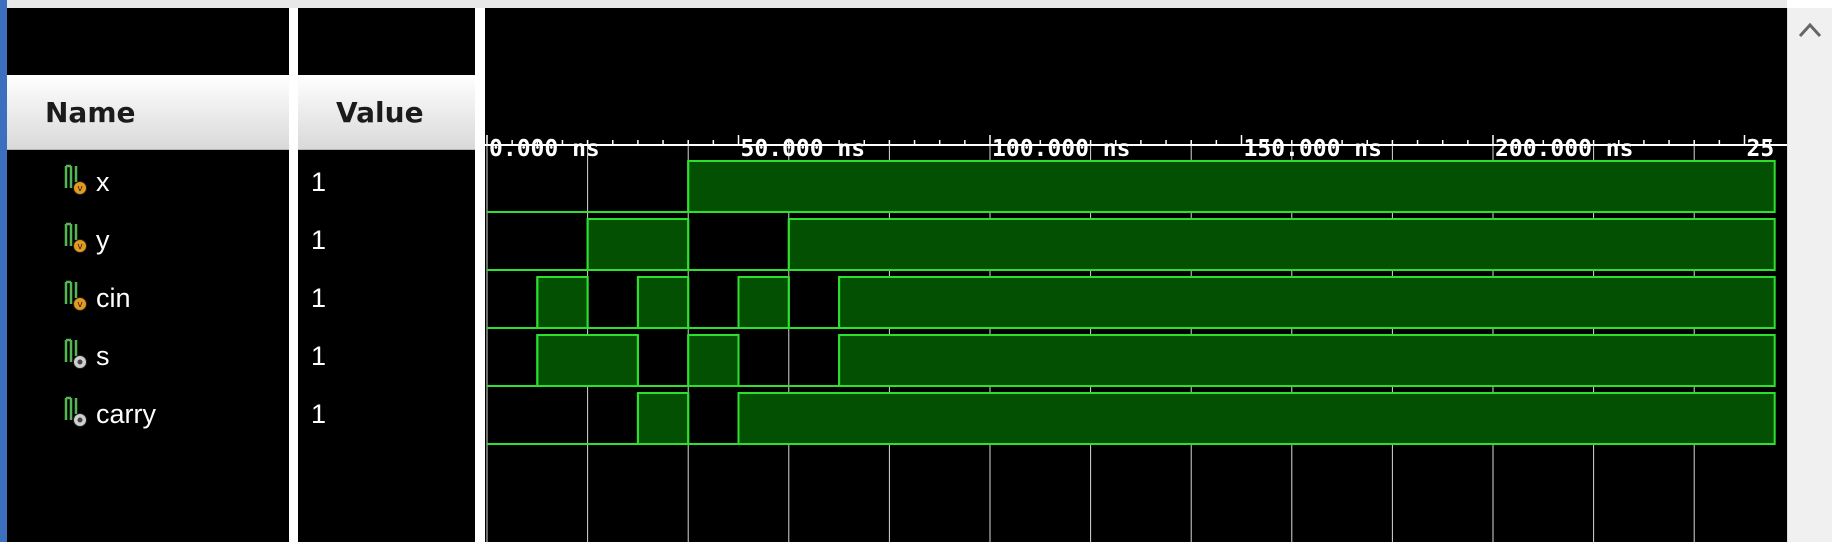 Image resolution: width=1832 pixels, height=542 pixels. I want to click on ruler-tick-label: 200.000 ns, so click(1564, 149).